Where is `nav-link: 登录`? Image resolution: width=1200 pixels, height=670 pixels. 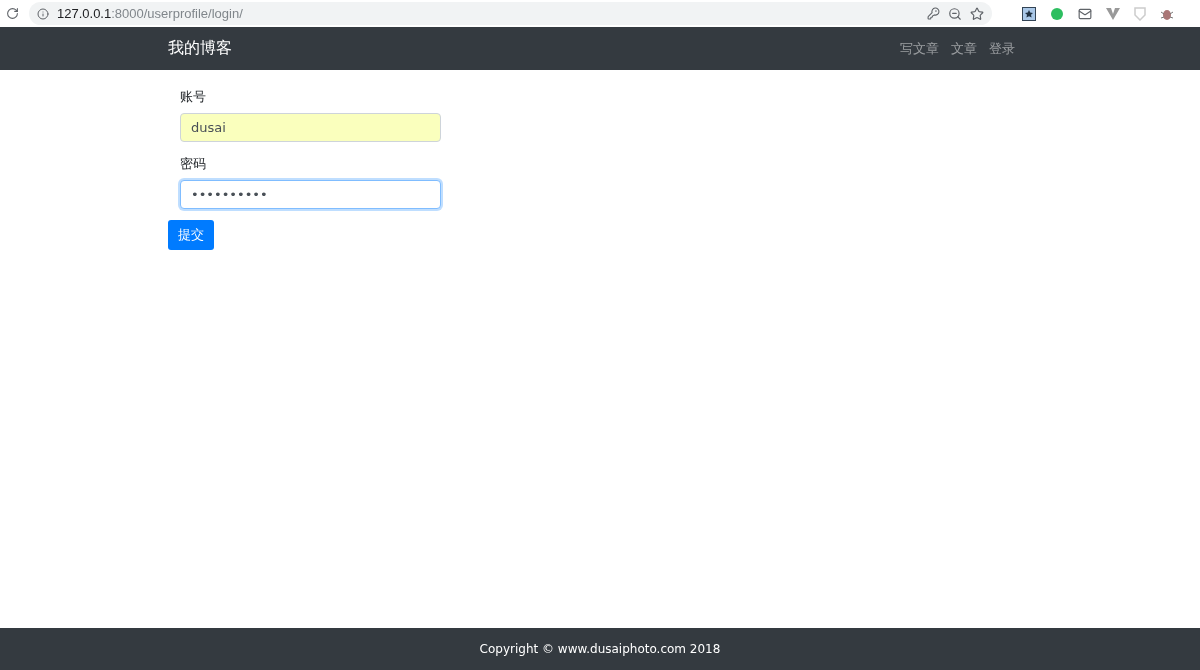
nav-link: 登录 is located at coordinates (1002, 48).